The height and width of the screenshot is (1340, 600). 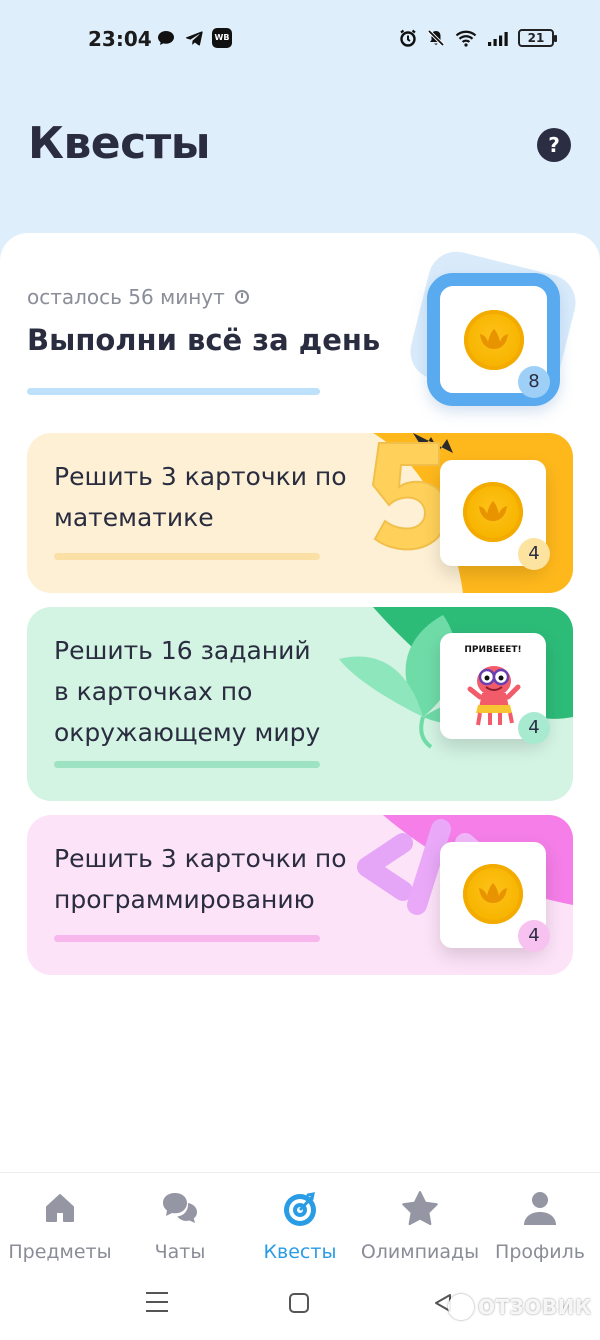 I want to click on quest-card-programming: Решить 3 карточки по программированию 4, so click(x=300, y=895).